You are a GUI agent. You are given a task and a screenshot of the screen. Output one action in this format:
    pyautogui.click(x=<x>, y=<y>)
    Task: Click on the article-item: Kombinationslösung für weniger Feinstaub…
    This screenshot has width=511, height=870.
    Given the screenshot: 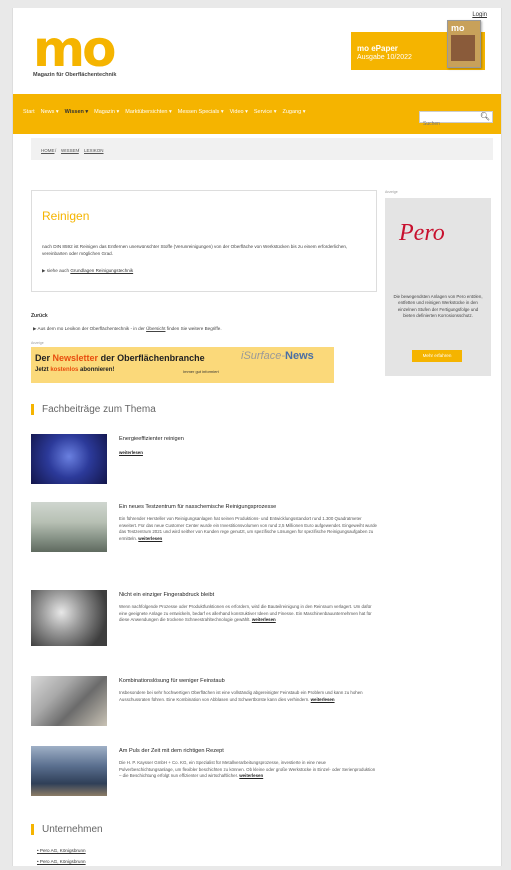 What is the action you would take?
    pyautogui.click(x=204, y=702)
    